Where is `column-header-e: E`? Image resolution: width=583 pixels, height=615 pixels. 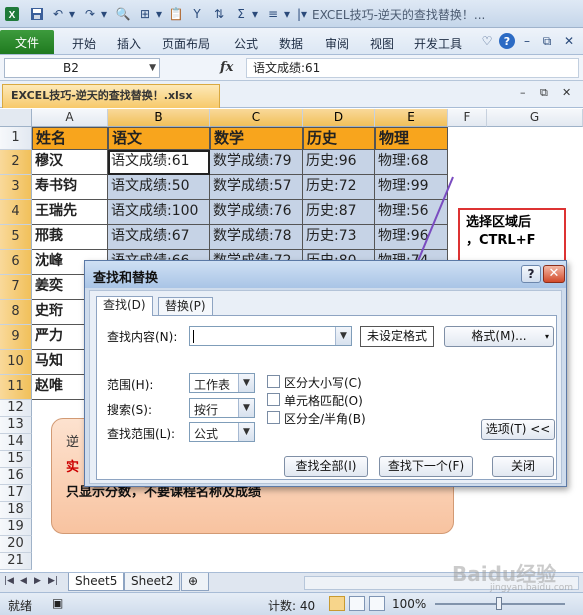
column-header-e: E is located at coordinates (411, 118).